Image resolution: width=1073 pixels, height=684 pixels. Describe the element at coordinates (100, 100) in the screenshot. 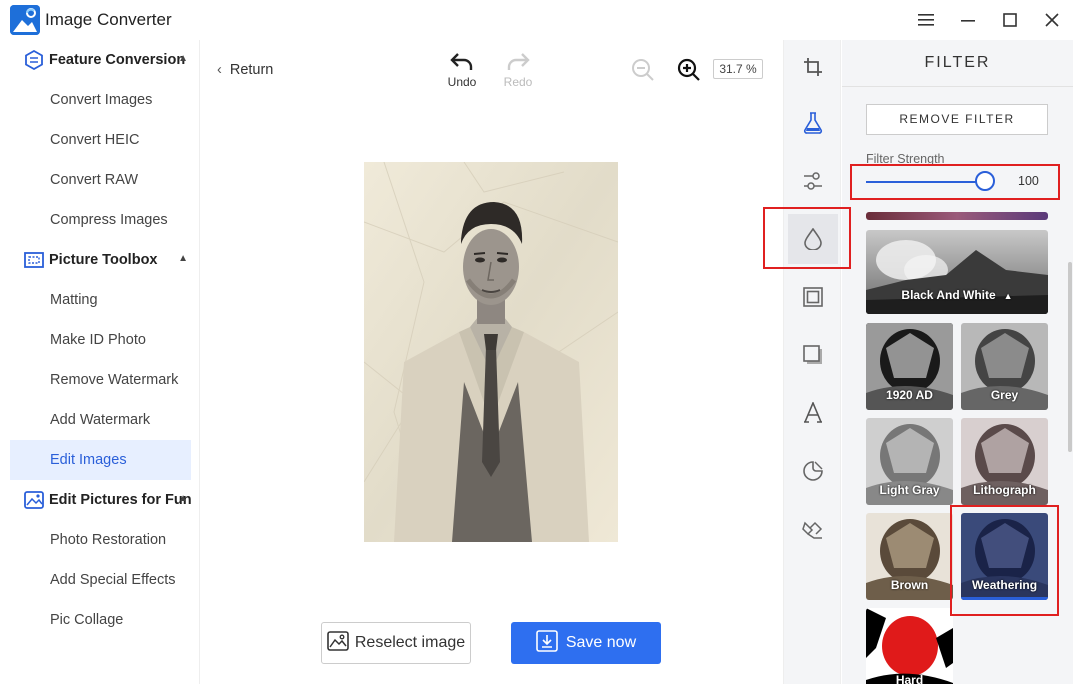

I see `sidebar-item-convert-images: Convert Images` at that location.